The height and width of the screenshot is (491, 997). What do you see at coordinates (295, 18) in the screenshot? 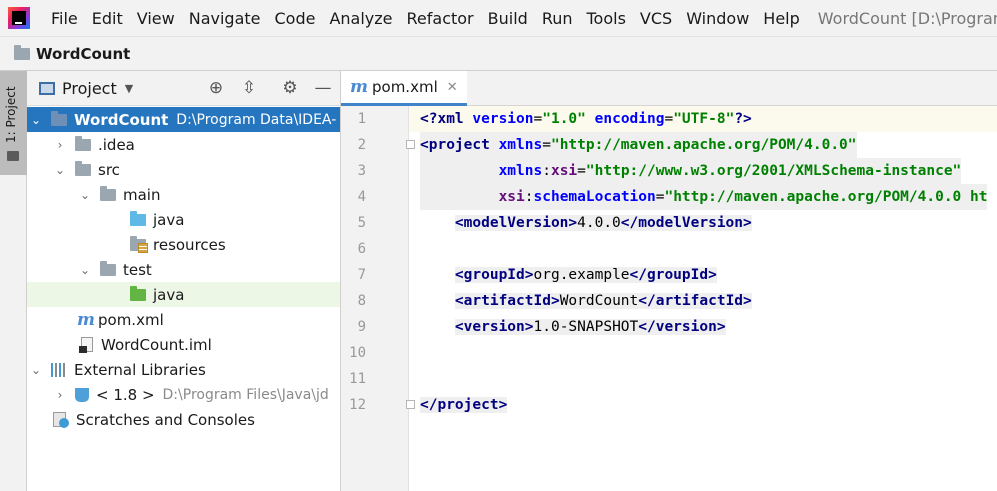
I see `menu-code: Code` at bounding box center [295, 18].